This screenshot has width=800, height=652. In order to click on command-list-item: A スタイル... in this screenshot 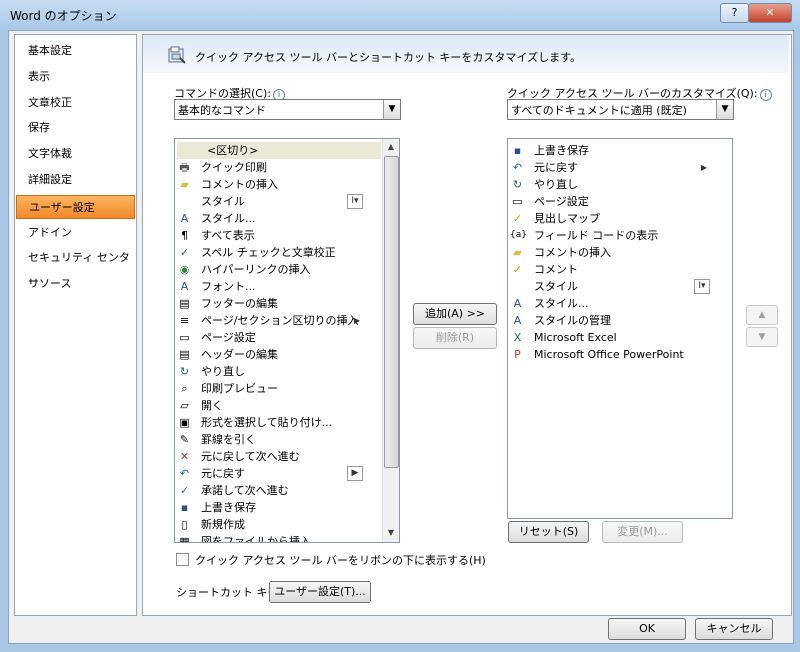, I will do `click(279, 218)`.